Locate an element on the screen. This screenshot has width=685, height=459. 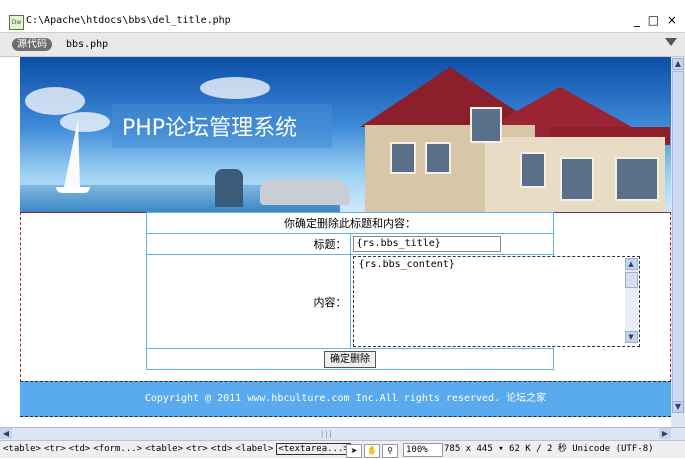
people-image is located at coordinates (229, 188).